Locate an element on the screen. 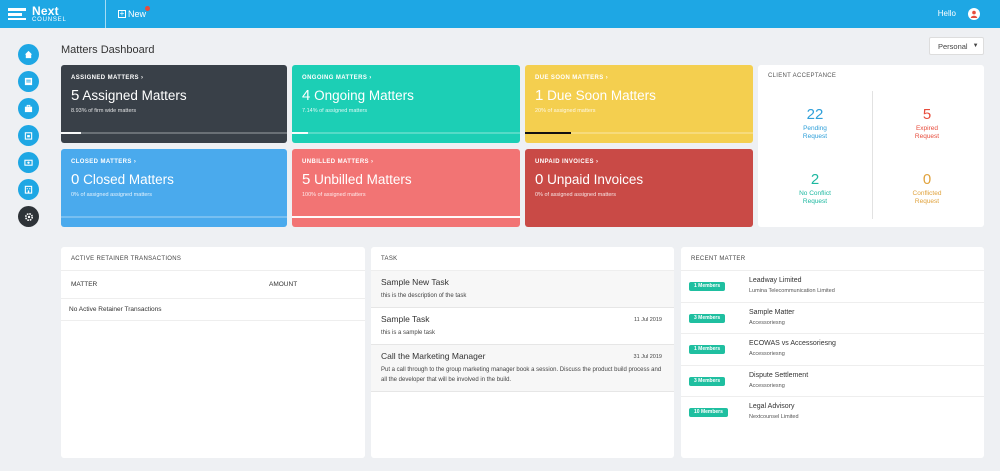 The image size is (1000, 471). matter-title: Sample Matter is located at coordinates (772, 312).